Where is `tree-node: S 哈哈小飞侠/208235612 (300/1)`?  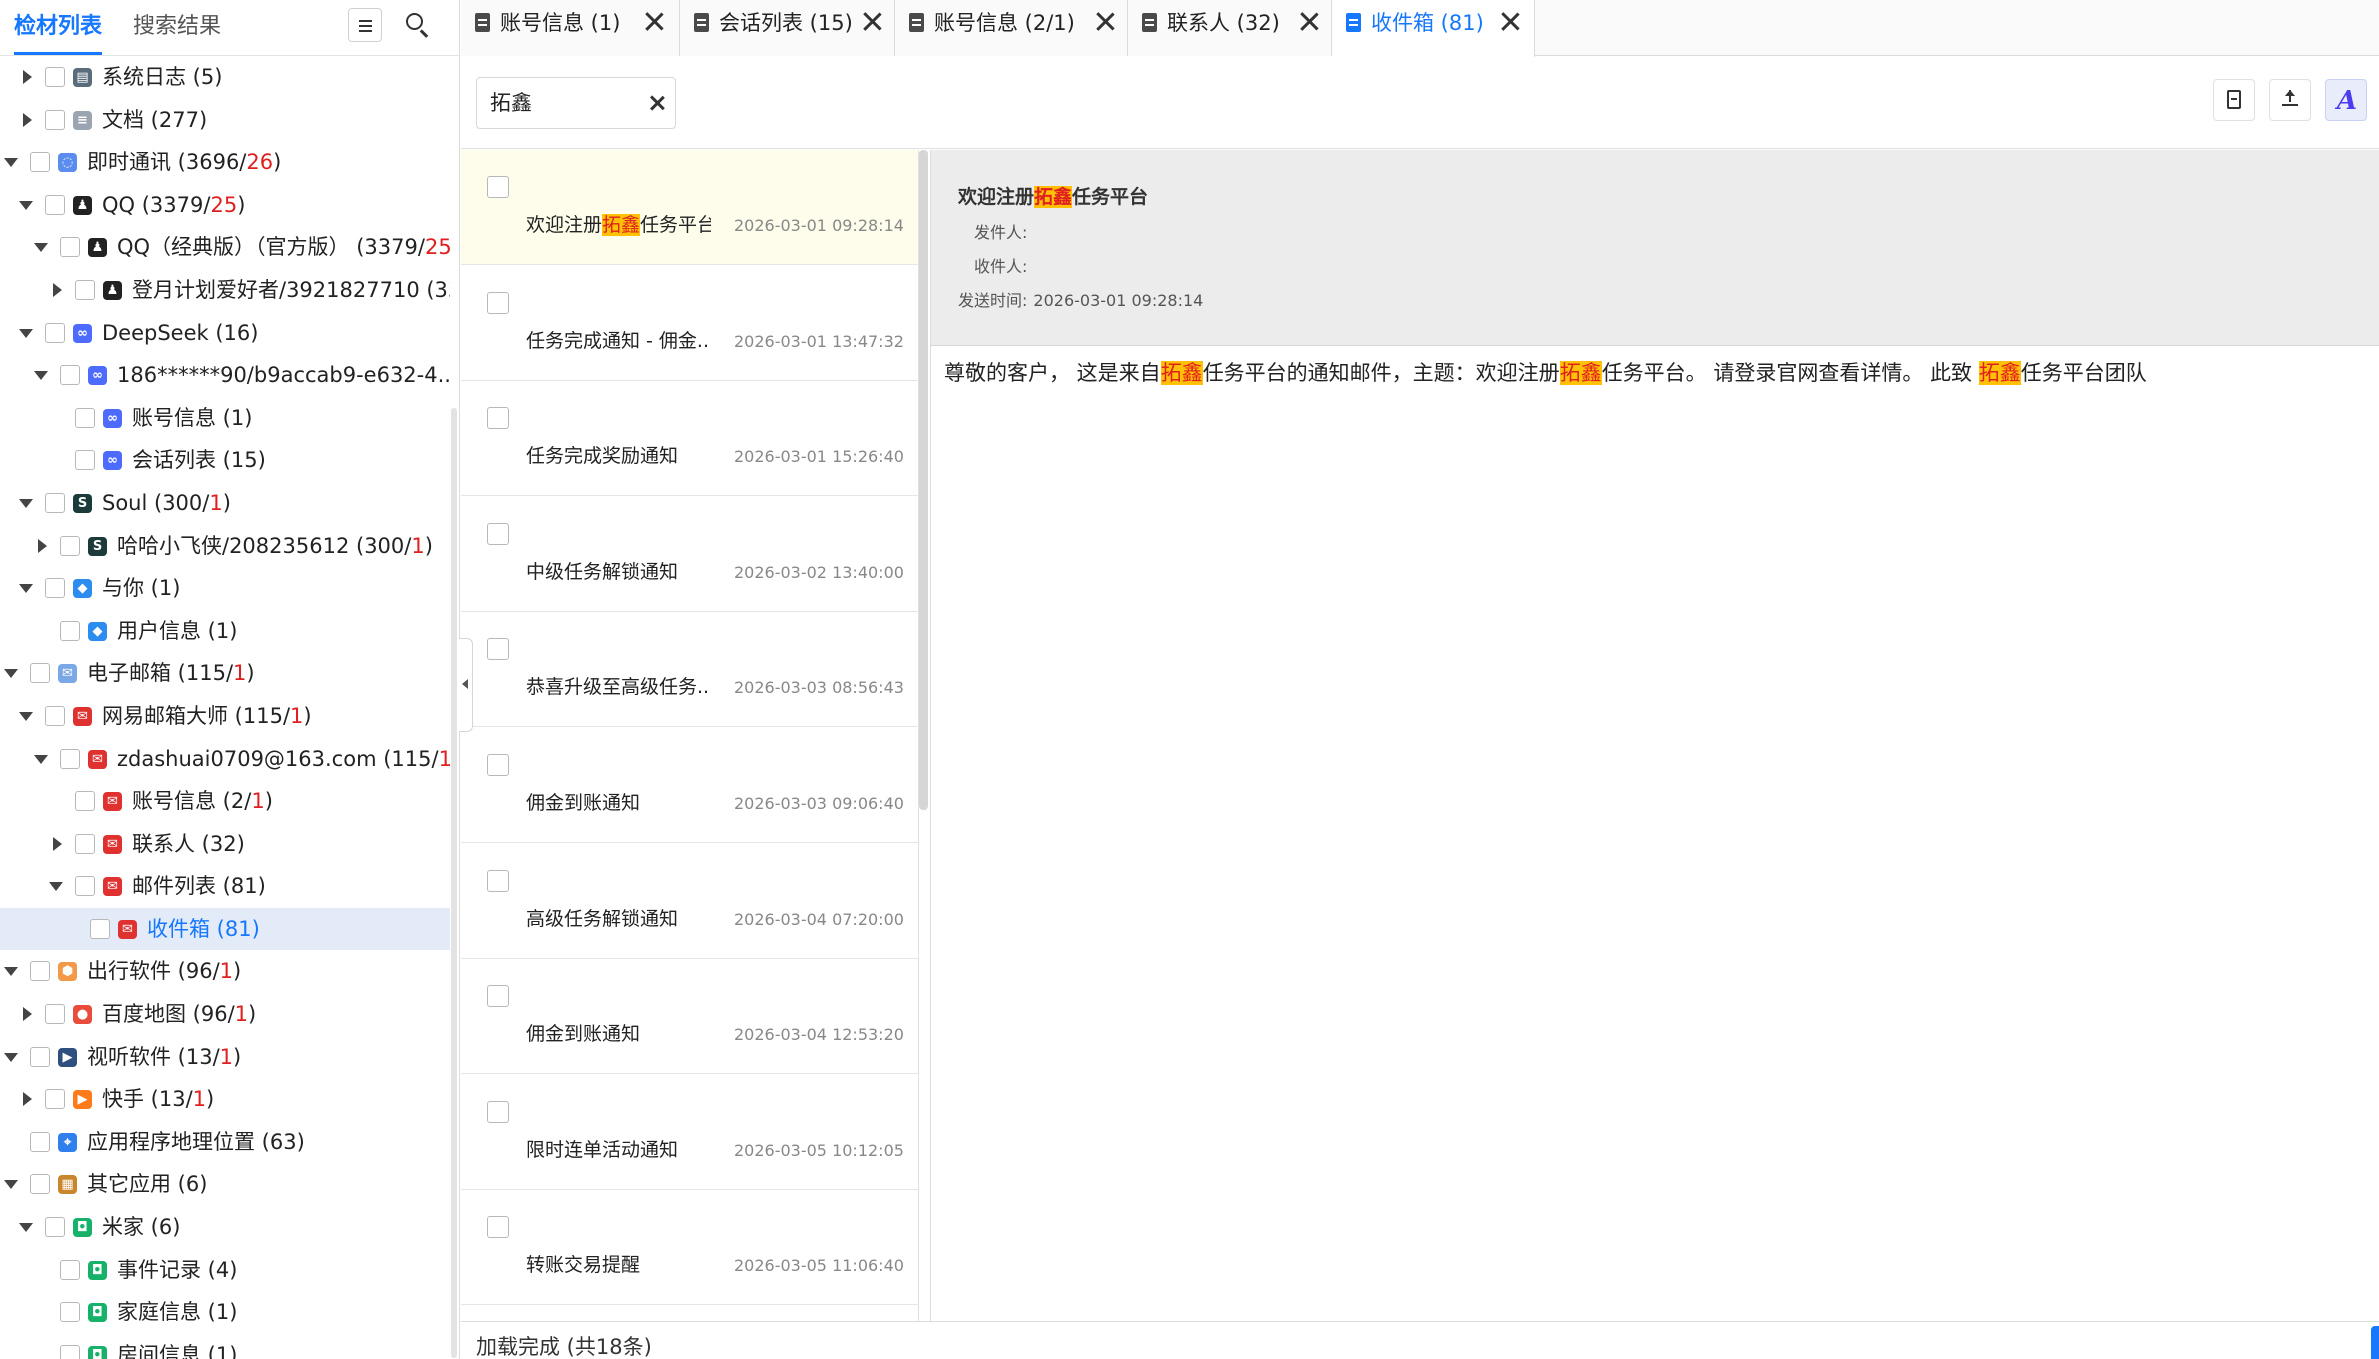
tree-node: S 哈哈小飞侠/208235612 (300/1) is located at coordinates (225, 546).